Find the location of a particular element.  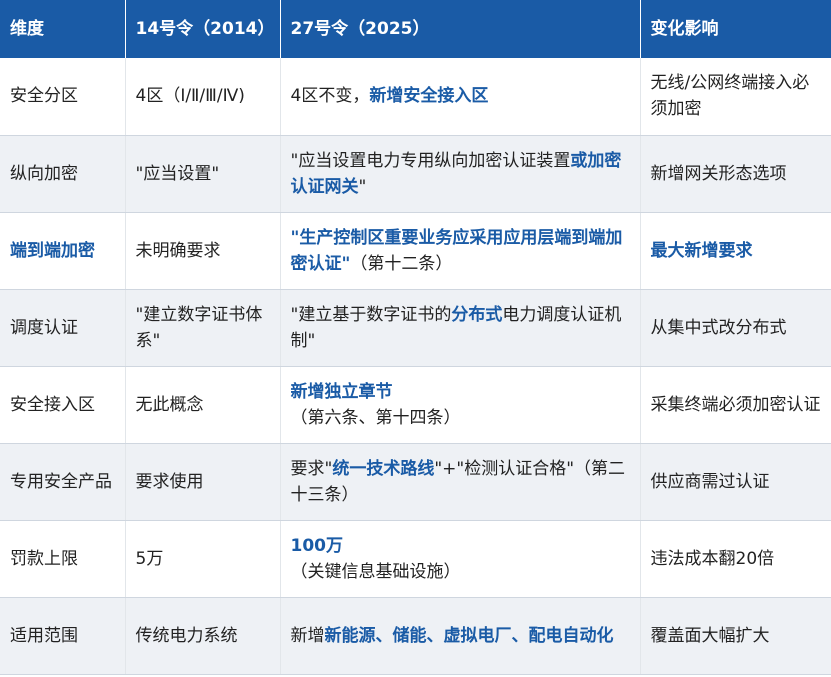

new-text-post: （第十二条） is located at coordinates (401, 263).